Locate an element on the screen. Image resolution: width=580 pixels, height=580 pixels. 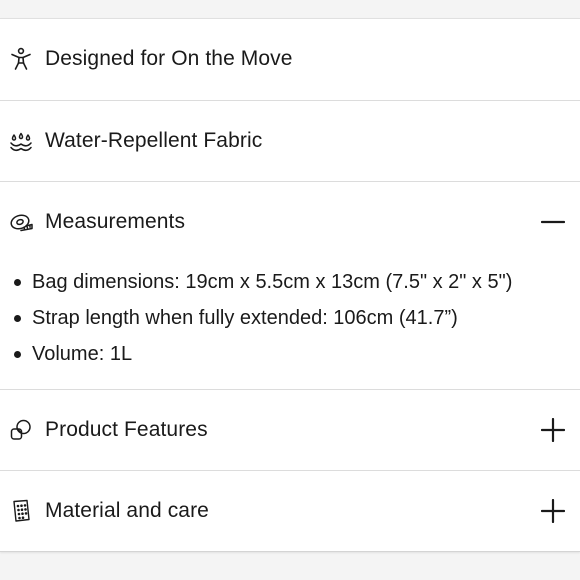
accordion-item-label: Material and care is located at coordinates (127, 510).